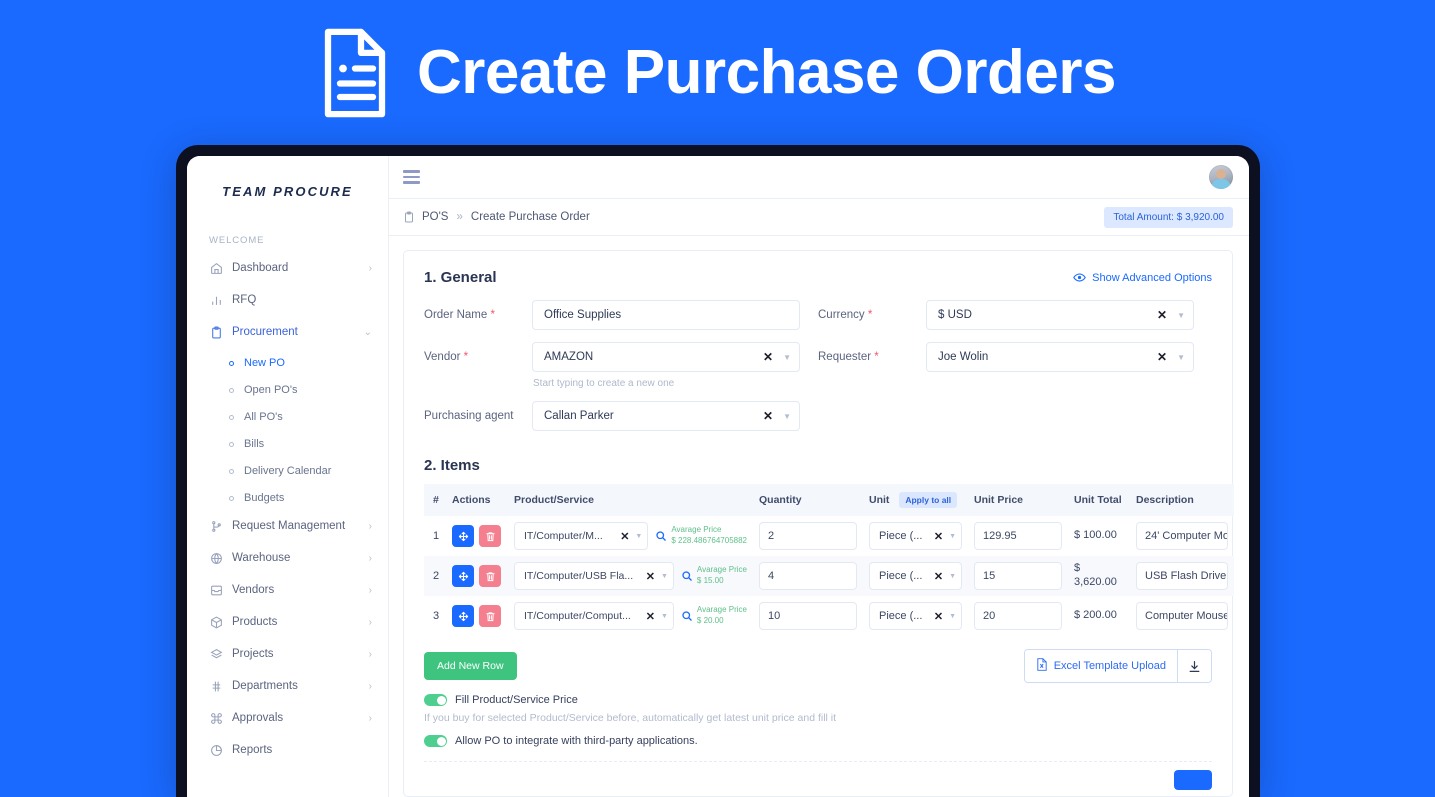 The width and height of the screenshot is (1435, 797). I want to click on vendor-hint: Start typing to create a new one, so click(604, 383).